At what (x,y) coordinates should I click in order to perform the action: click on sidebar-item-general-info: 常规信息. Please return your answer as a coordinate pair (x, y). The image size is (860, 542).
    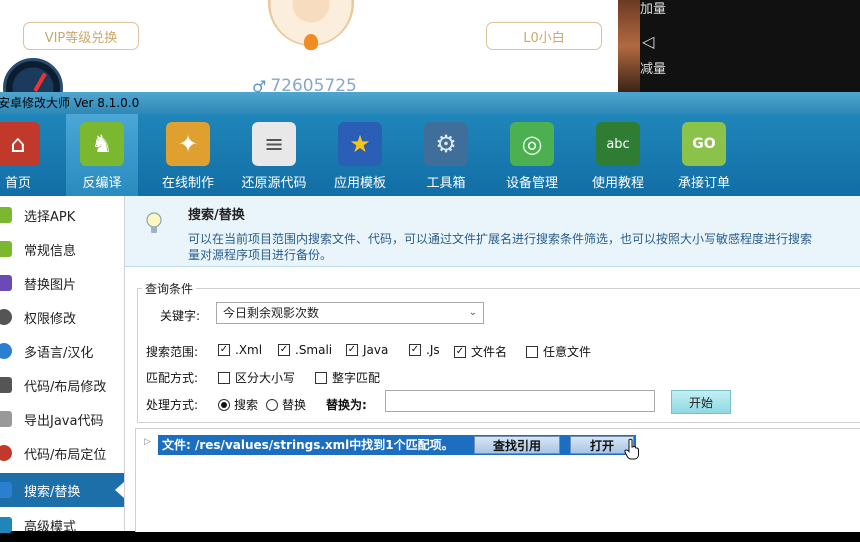
    Looking at the image, I should click on (62, 249).